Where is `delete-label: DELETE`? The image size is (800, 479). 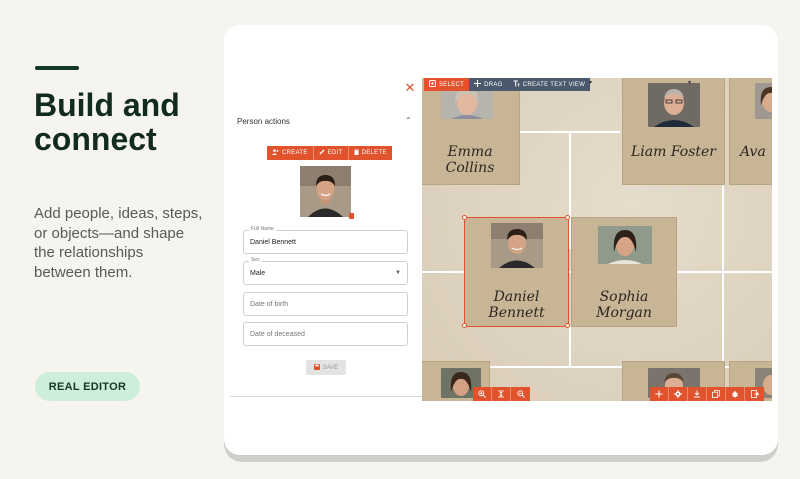 delete-label: DELETE is located at coordinates (374, 153).